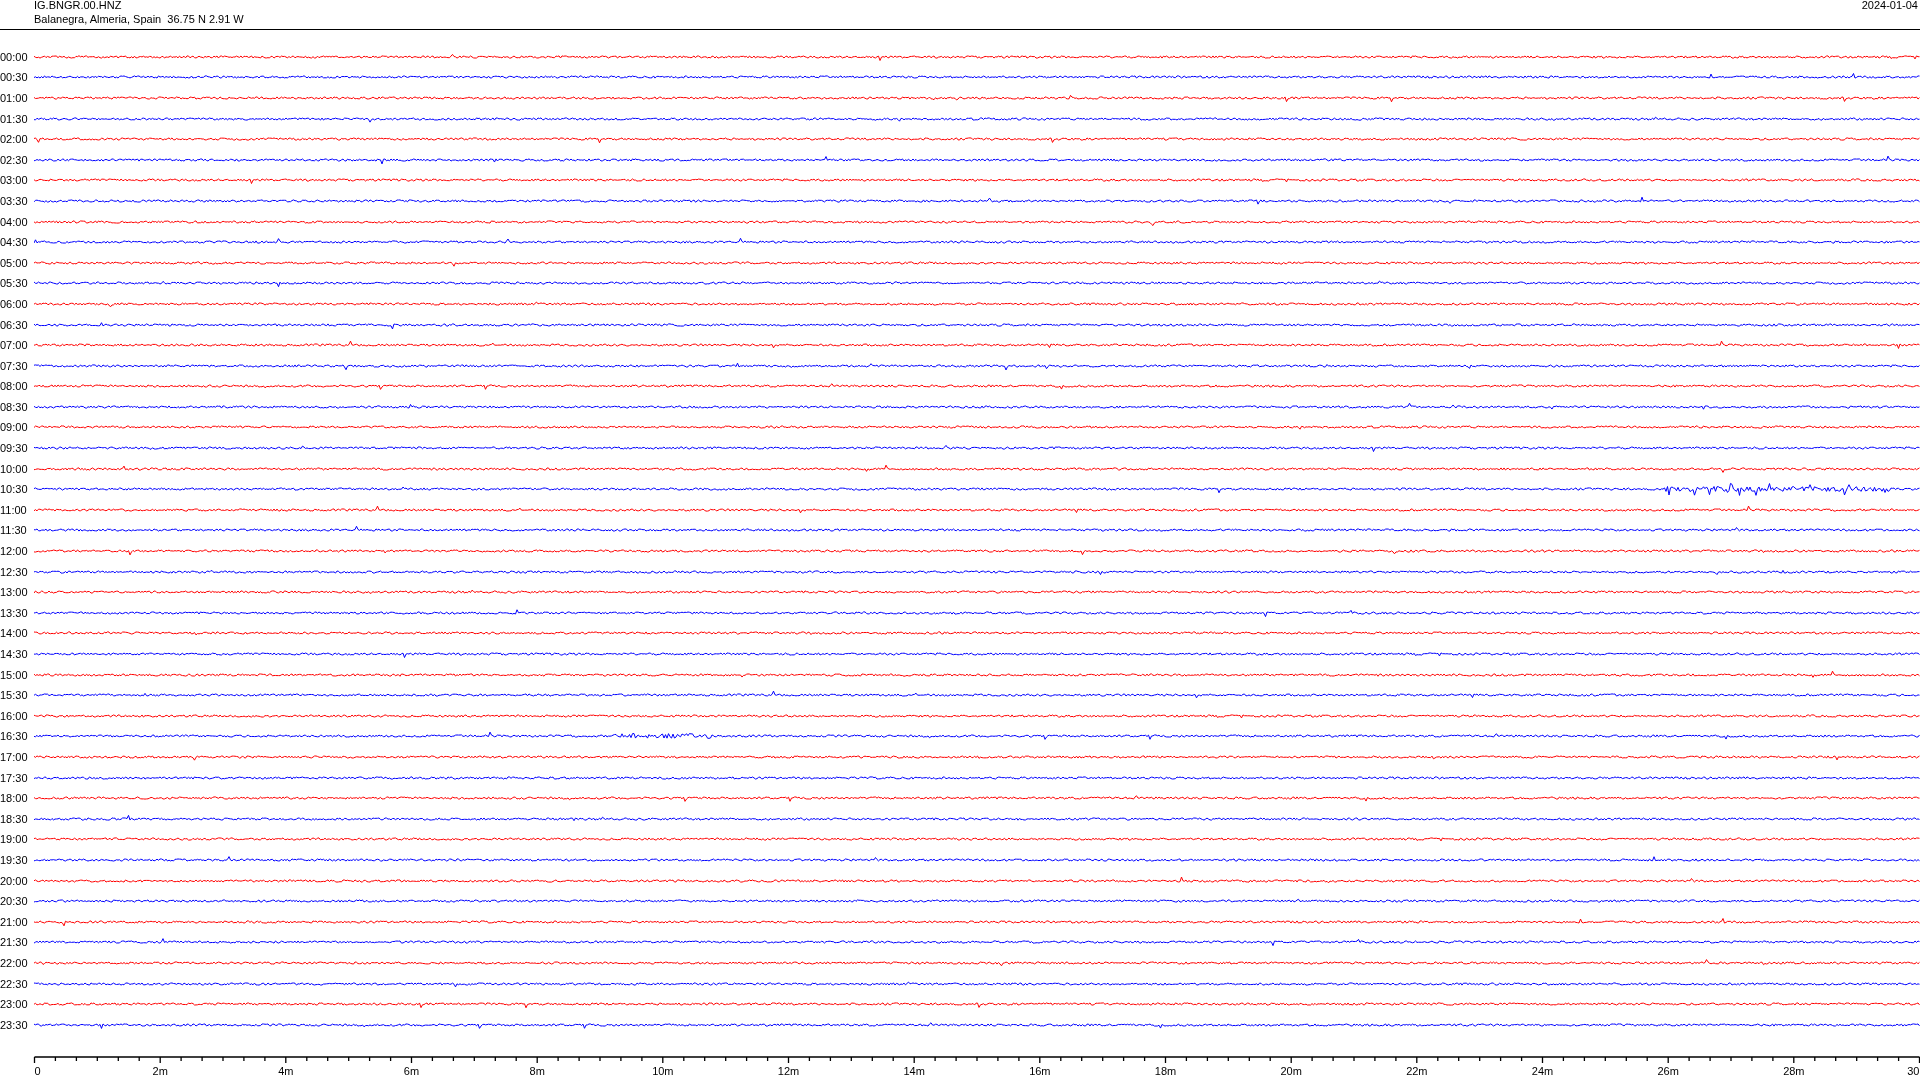 This screenshot has height=1080, width=1920. I want to click on time-label: 14:30, so click(14, 654).